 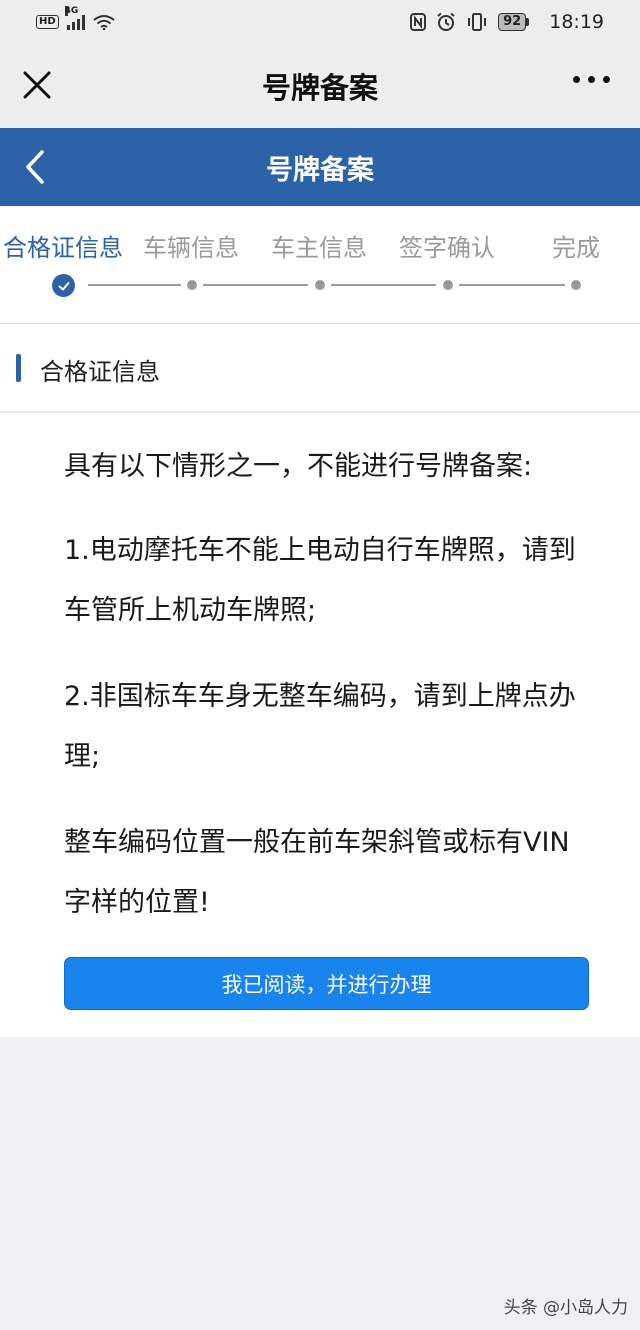 I want to click on section-header: 合格证信息, so click(x=320, y=368).